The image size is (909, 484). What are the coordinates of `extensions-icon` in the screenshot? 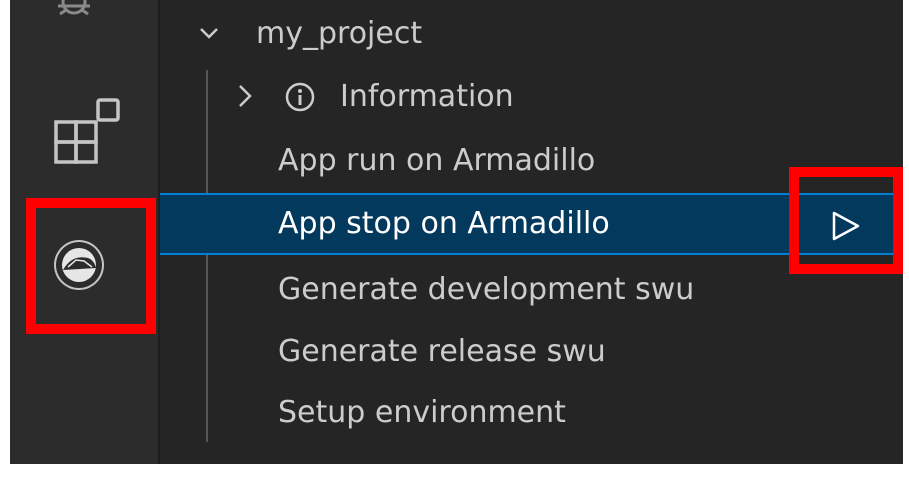 It's located at (89, 131).